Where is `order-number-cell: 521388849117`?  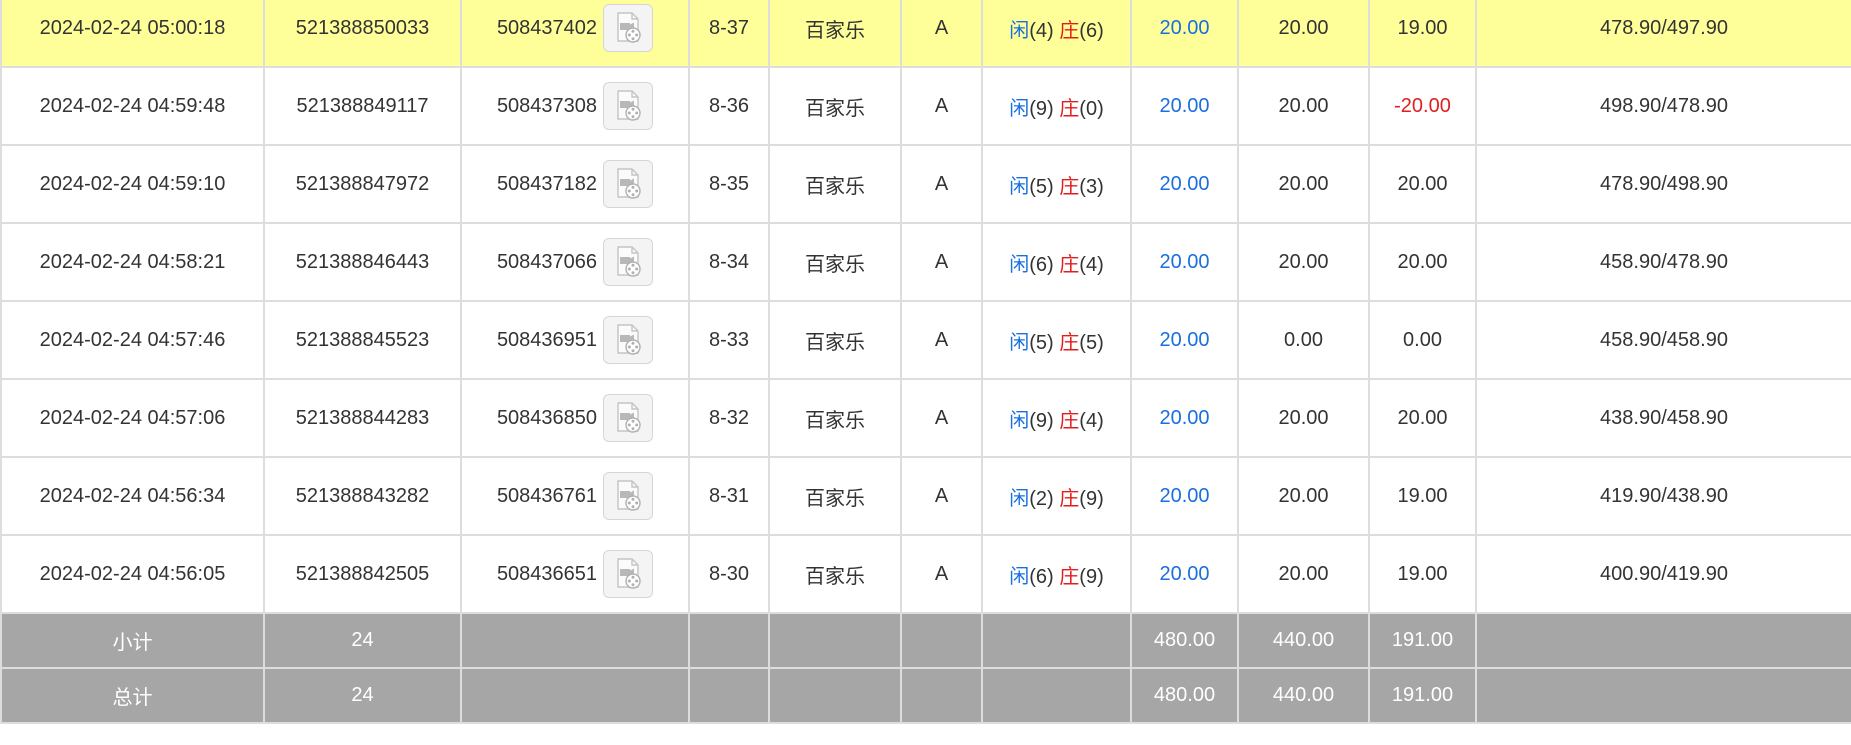
order-number-cell: 521388849117 is located at coordinates (362, 106).